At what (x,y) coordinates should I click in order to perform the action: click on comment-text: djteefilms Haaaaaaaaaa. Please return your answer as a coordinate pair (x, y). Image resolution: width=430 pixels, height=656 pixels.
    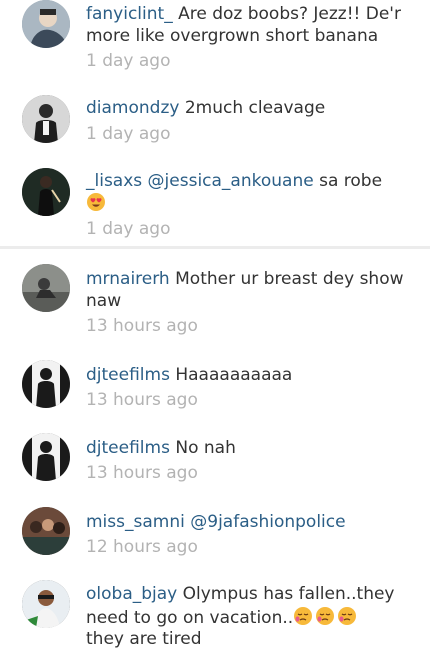
    Looking at the image, I should click on (251, 375).